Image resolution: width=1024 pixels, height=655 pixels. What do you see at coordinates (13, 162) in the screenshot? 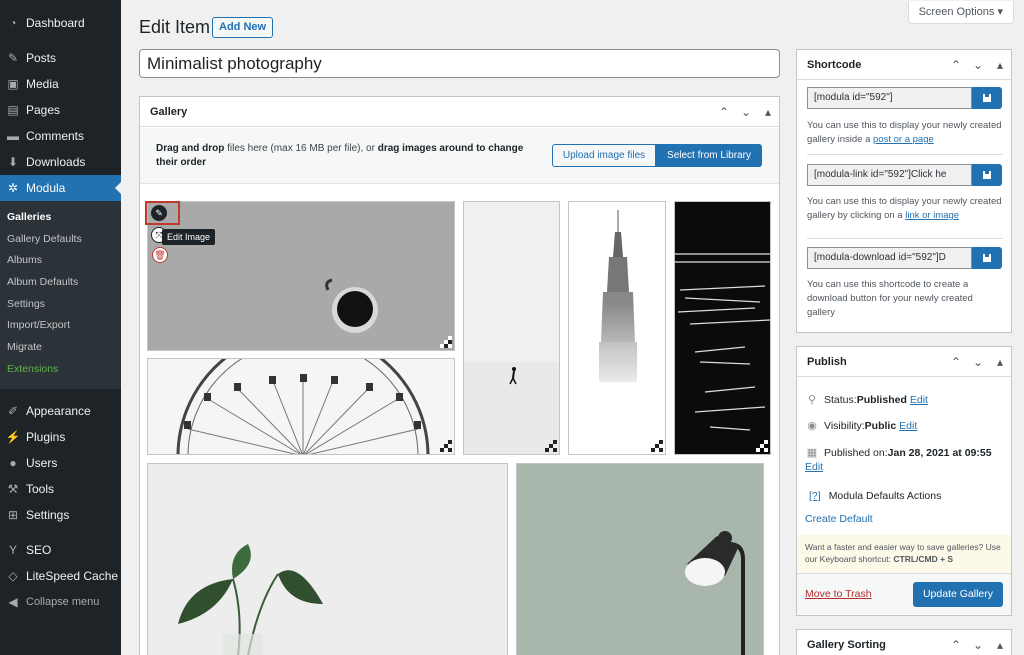
I see `download-icon: ⬇` at bounding box center [13, 162].